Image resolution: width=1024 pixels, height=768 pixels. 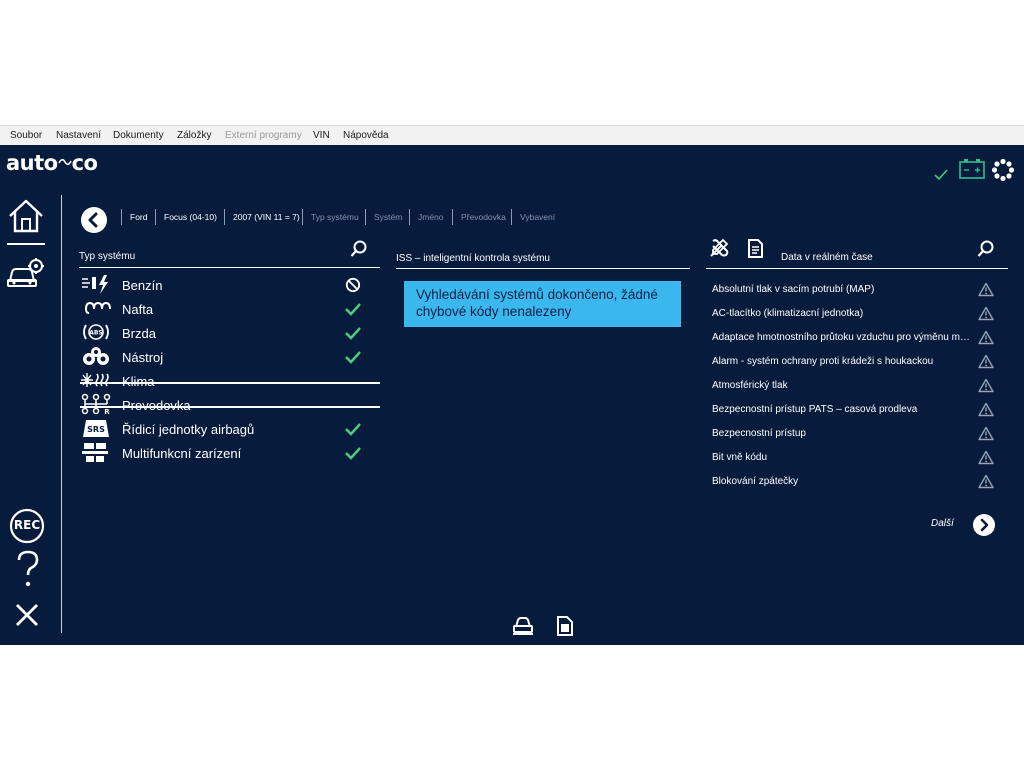 What do you see at coordinates (64, 162) in the screenshot?
I see `logo-wave-icon` at bounding box center [64, 162].